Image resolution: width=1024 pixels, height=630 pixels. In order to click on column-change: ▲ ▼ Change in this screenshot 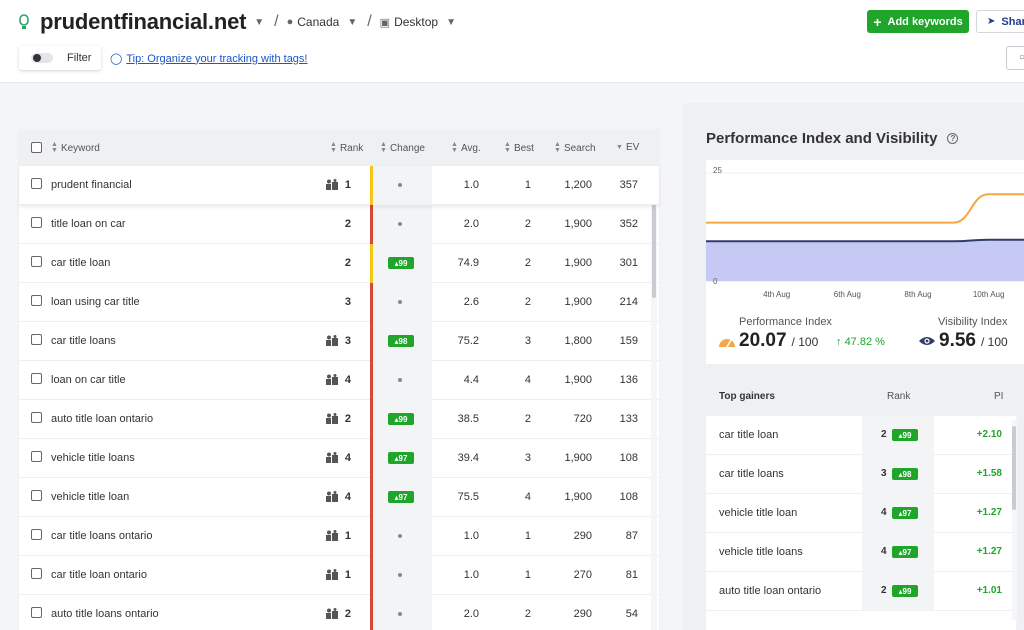, I will do `click(402, 147)`.